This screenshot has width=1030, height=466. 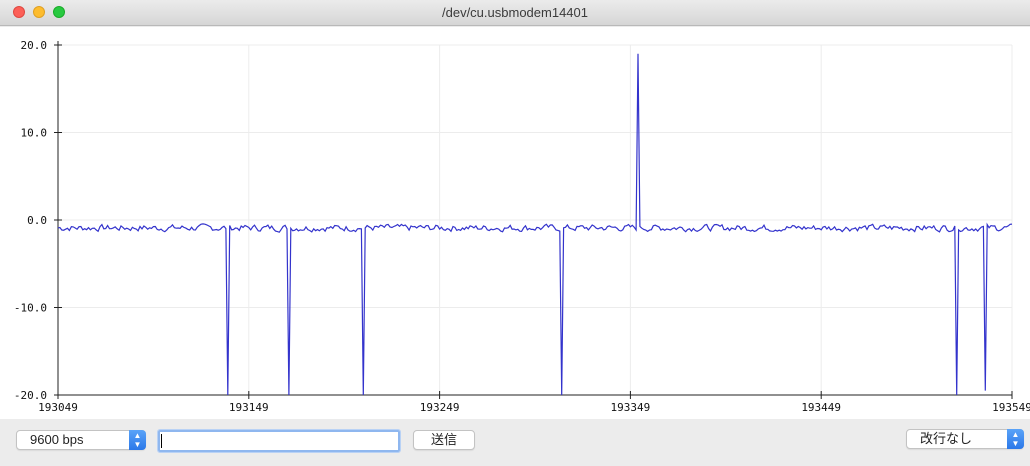 I want to click on text-caret, so click(x=161, y=441).